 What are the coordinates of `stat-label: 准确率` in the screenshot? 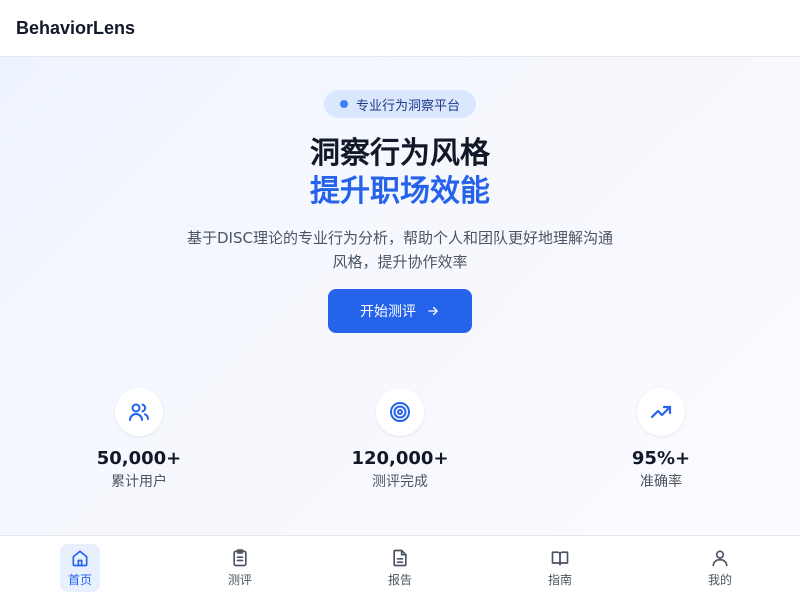 It's located at (661, 482).